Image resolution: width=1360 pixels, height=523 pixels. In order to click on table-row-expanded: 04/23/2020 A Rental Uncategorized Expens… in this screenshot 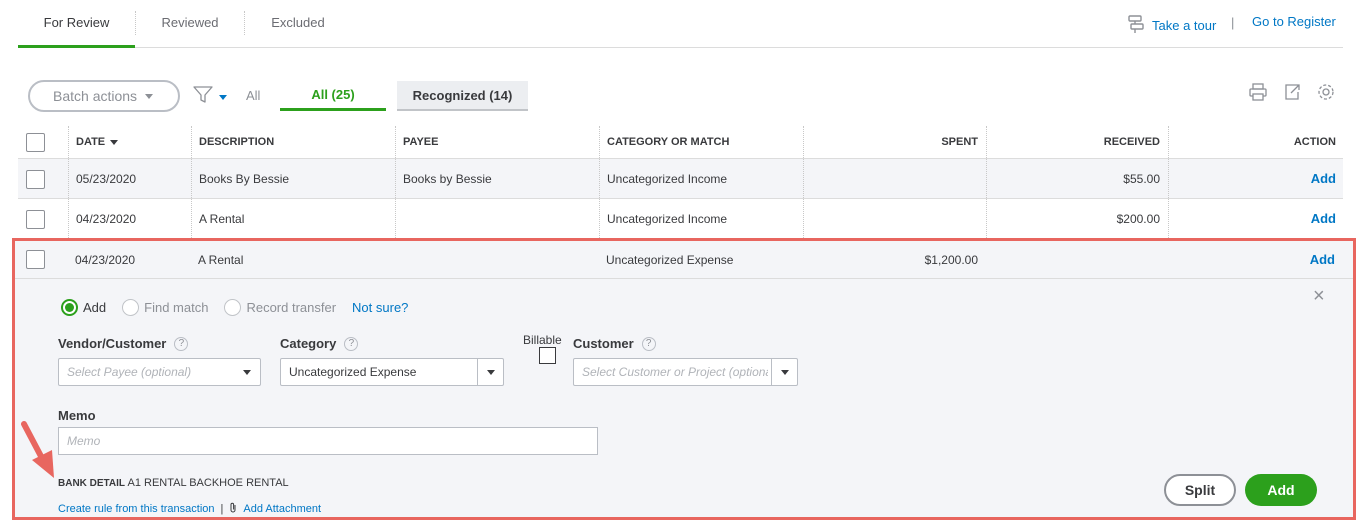, I will do `click(684, 260)`.